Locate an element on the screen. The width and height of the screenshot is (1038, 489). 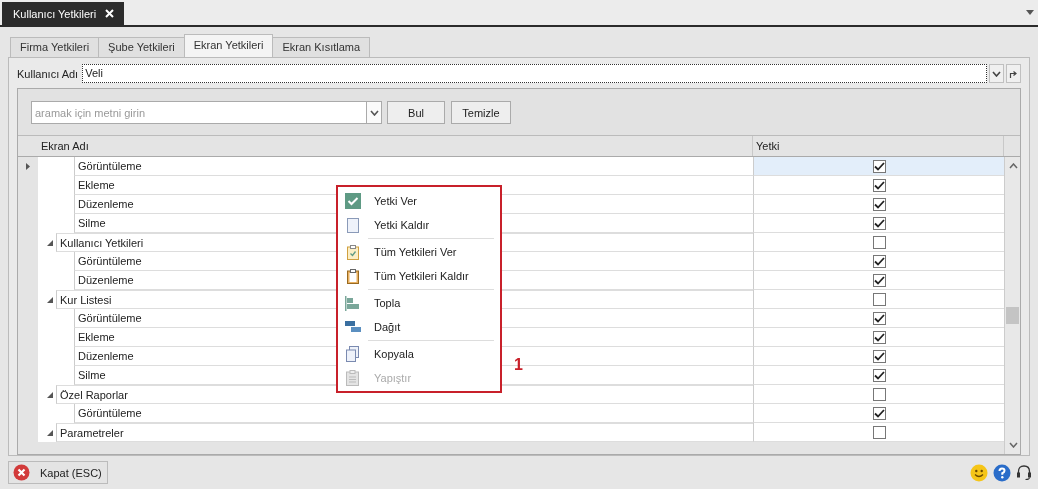
vertical-scrollbar is located at coordinates (1012, 305).